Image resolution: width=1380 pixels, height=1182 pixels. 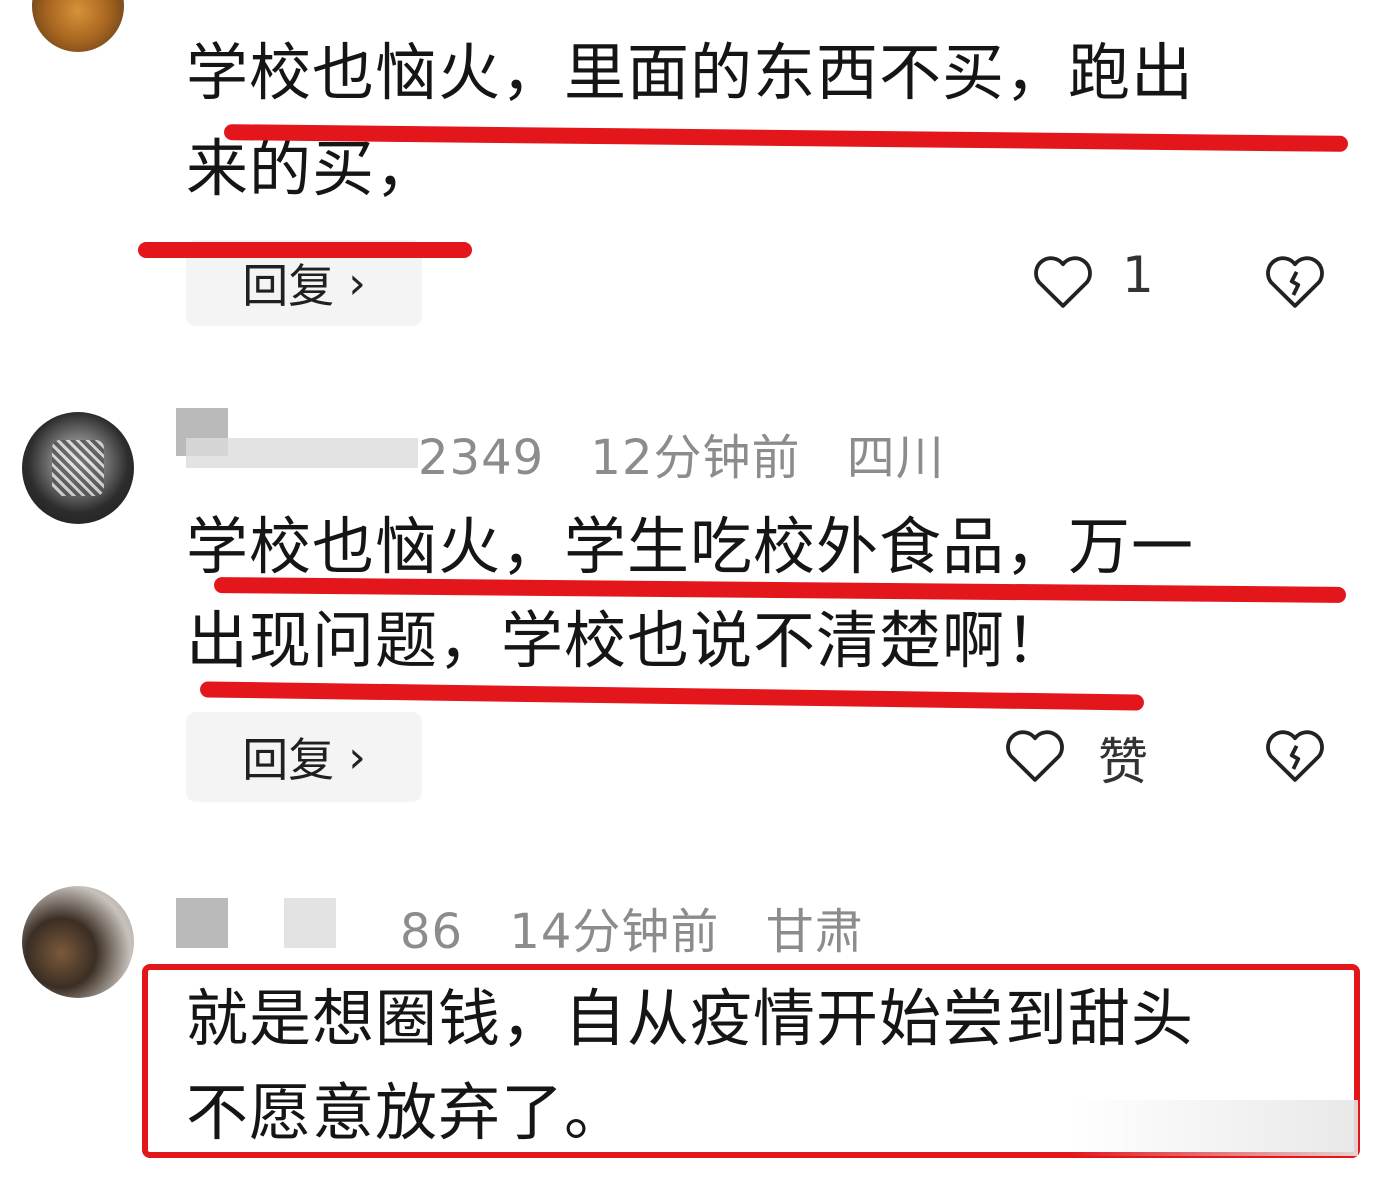 I want to click on like-label: 赞, so click(x=1123, y=762).